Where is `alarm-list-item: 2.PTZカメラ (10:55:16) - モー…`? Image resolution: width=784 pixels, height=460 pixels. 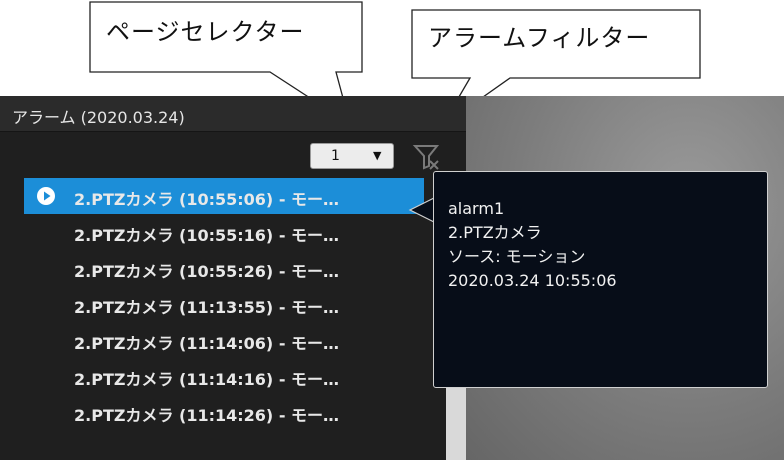 alarm-list-item: 2.PTZカメラ (10:55:16) - モー… is located at coordinates (216, 232).